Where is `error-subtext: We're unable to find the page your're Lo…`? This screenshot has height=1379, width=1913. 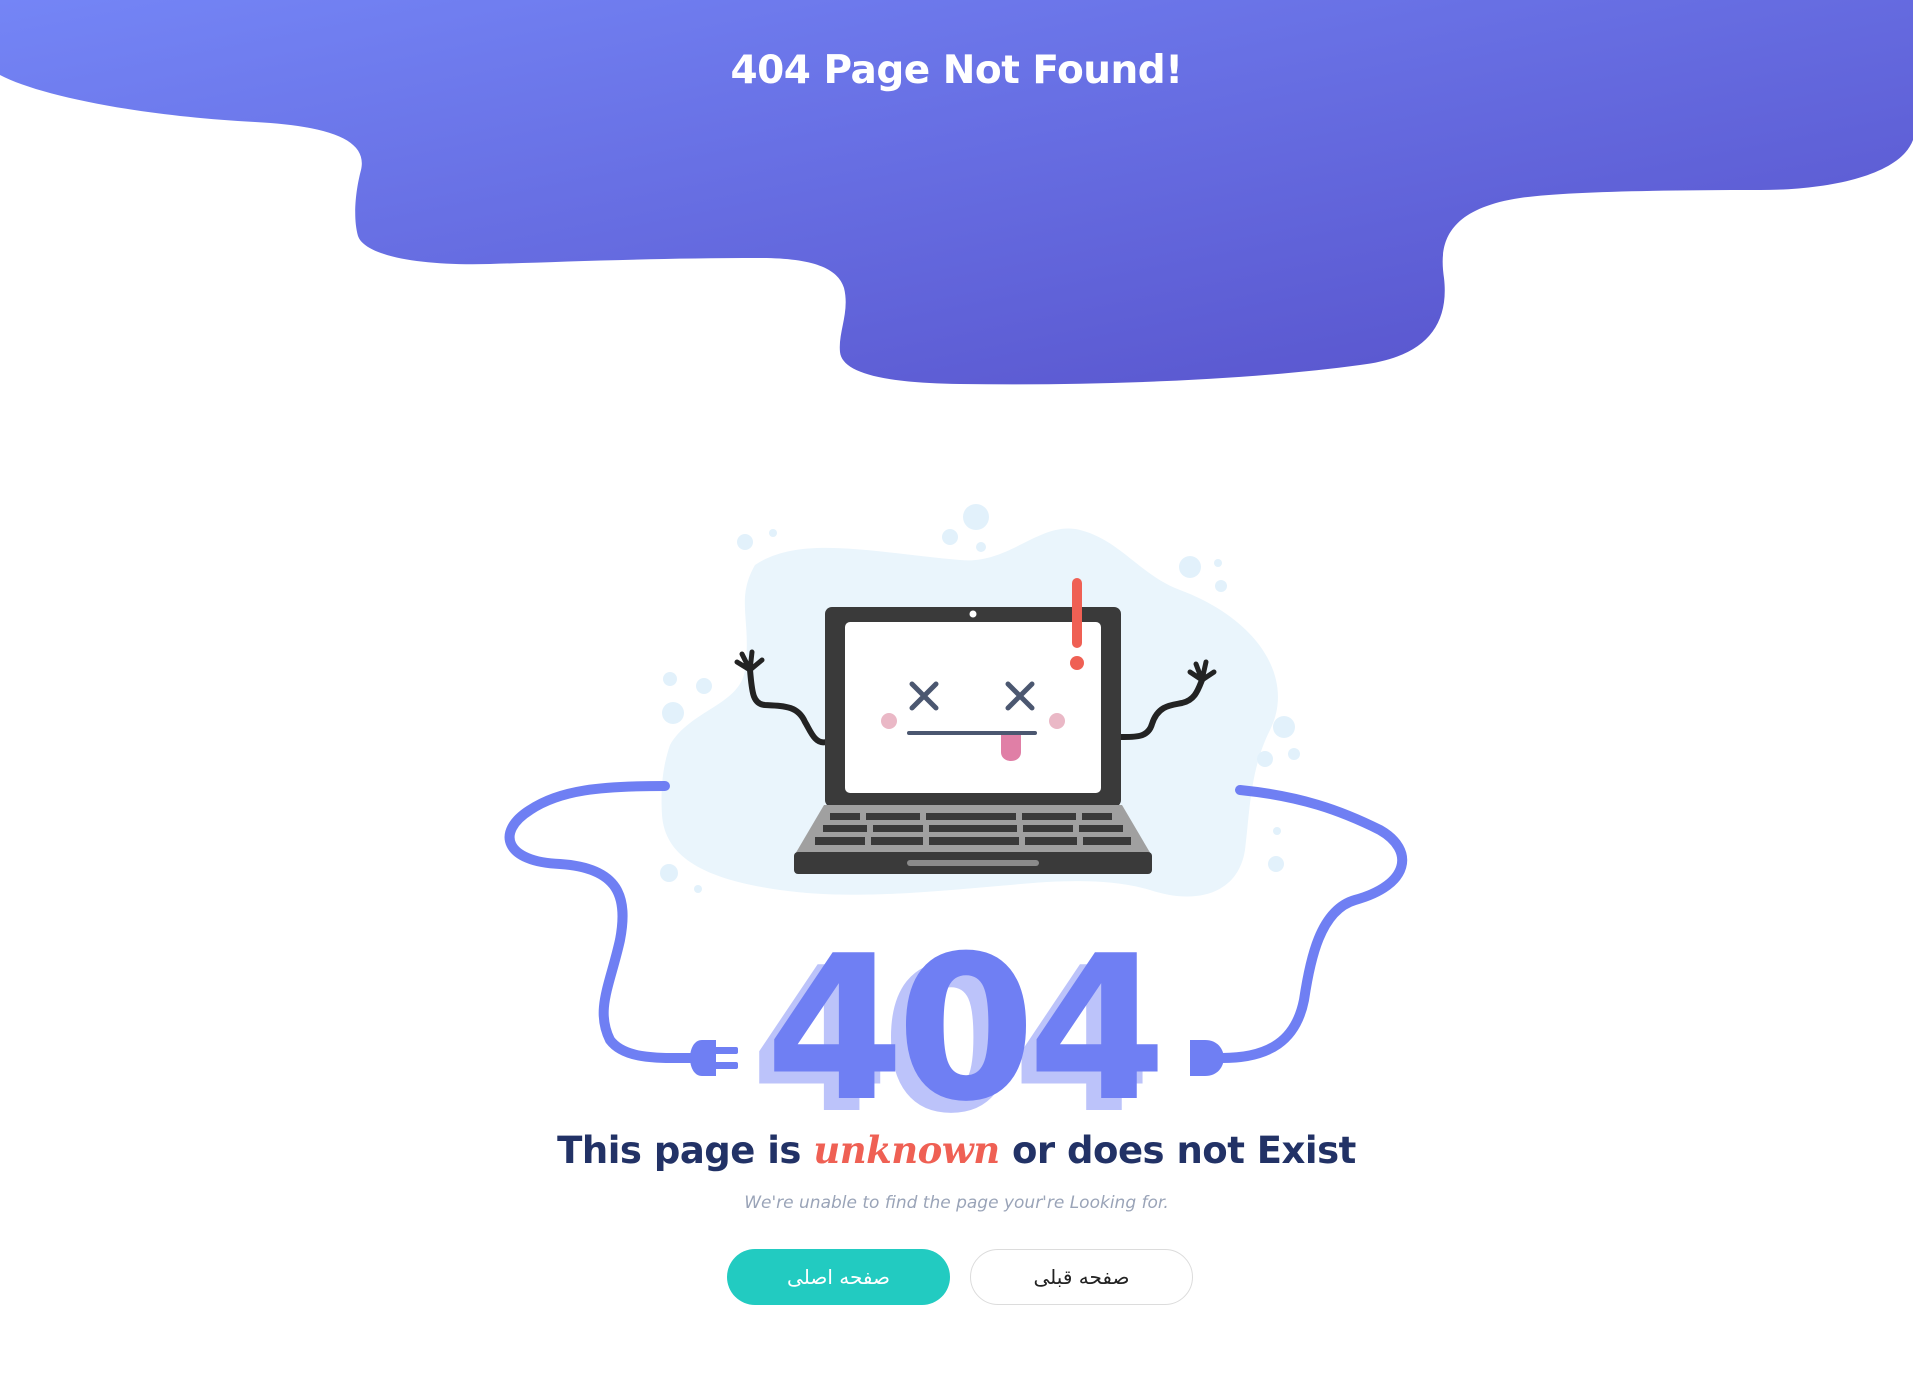 error-subtext: We're unable to find the page your're Lo… is located at coordinates (956, 1203).